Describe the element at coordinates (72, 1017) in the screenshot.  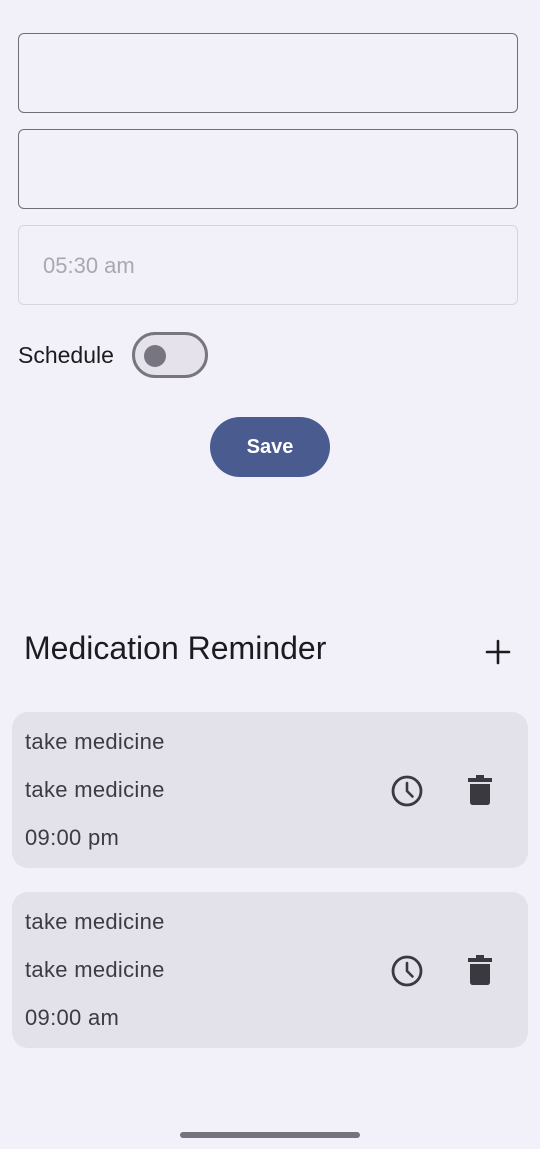
I see `reminder-time: 09:00 am` at that location.